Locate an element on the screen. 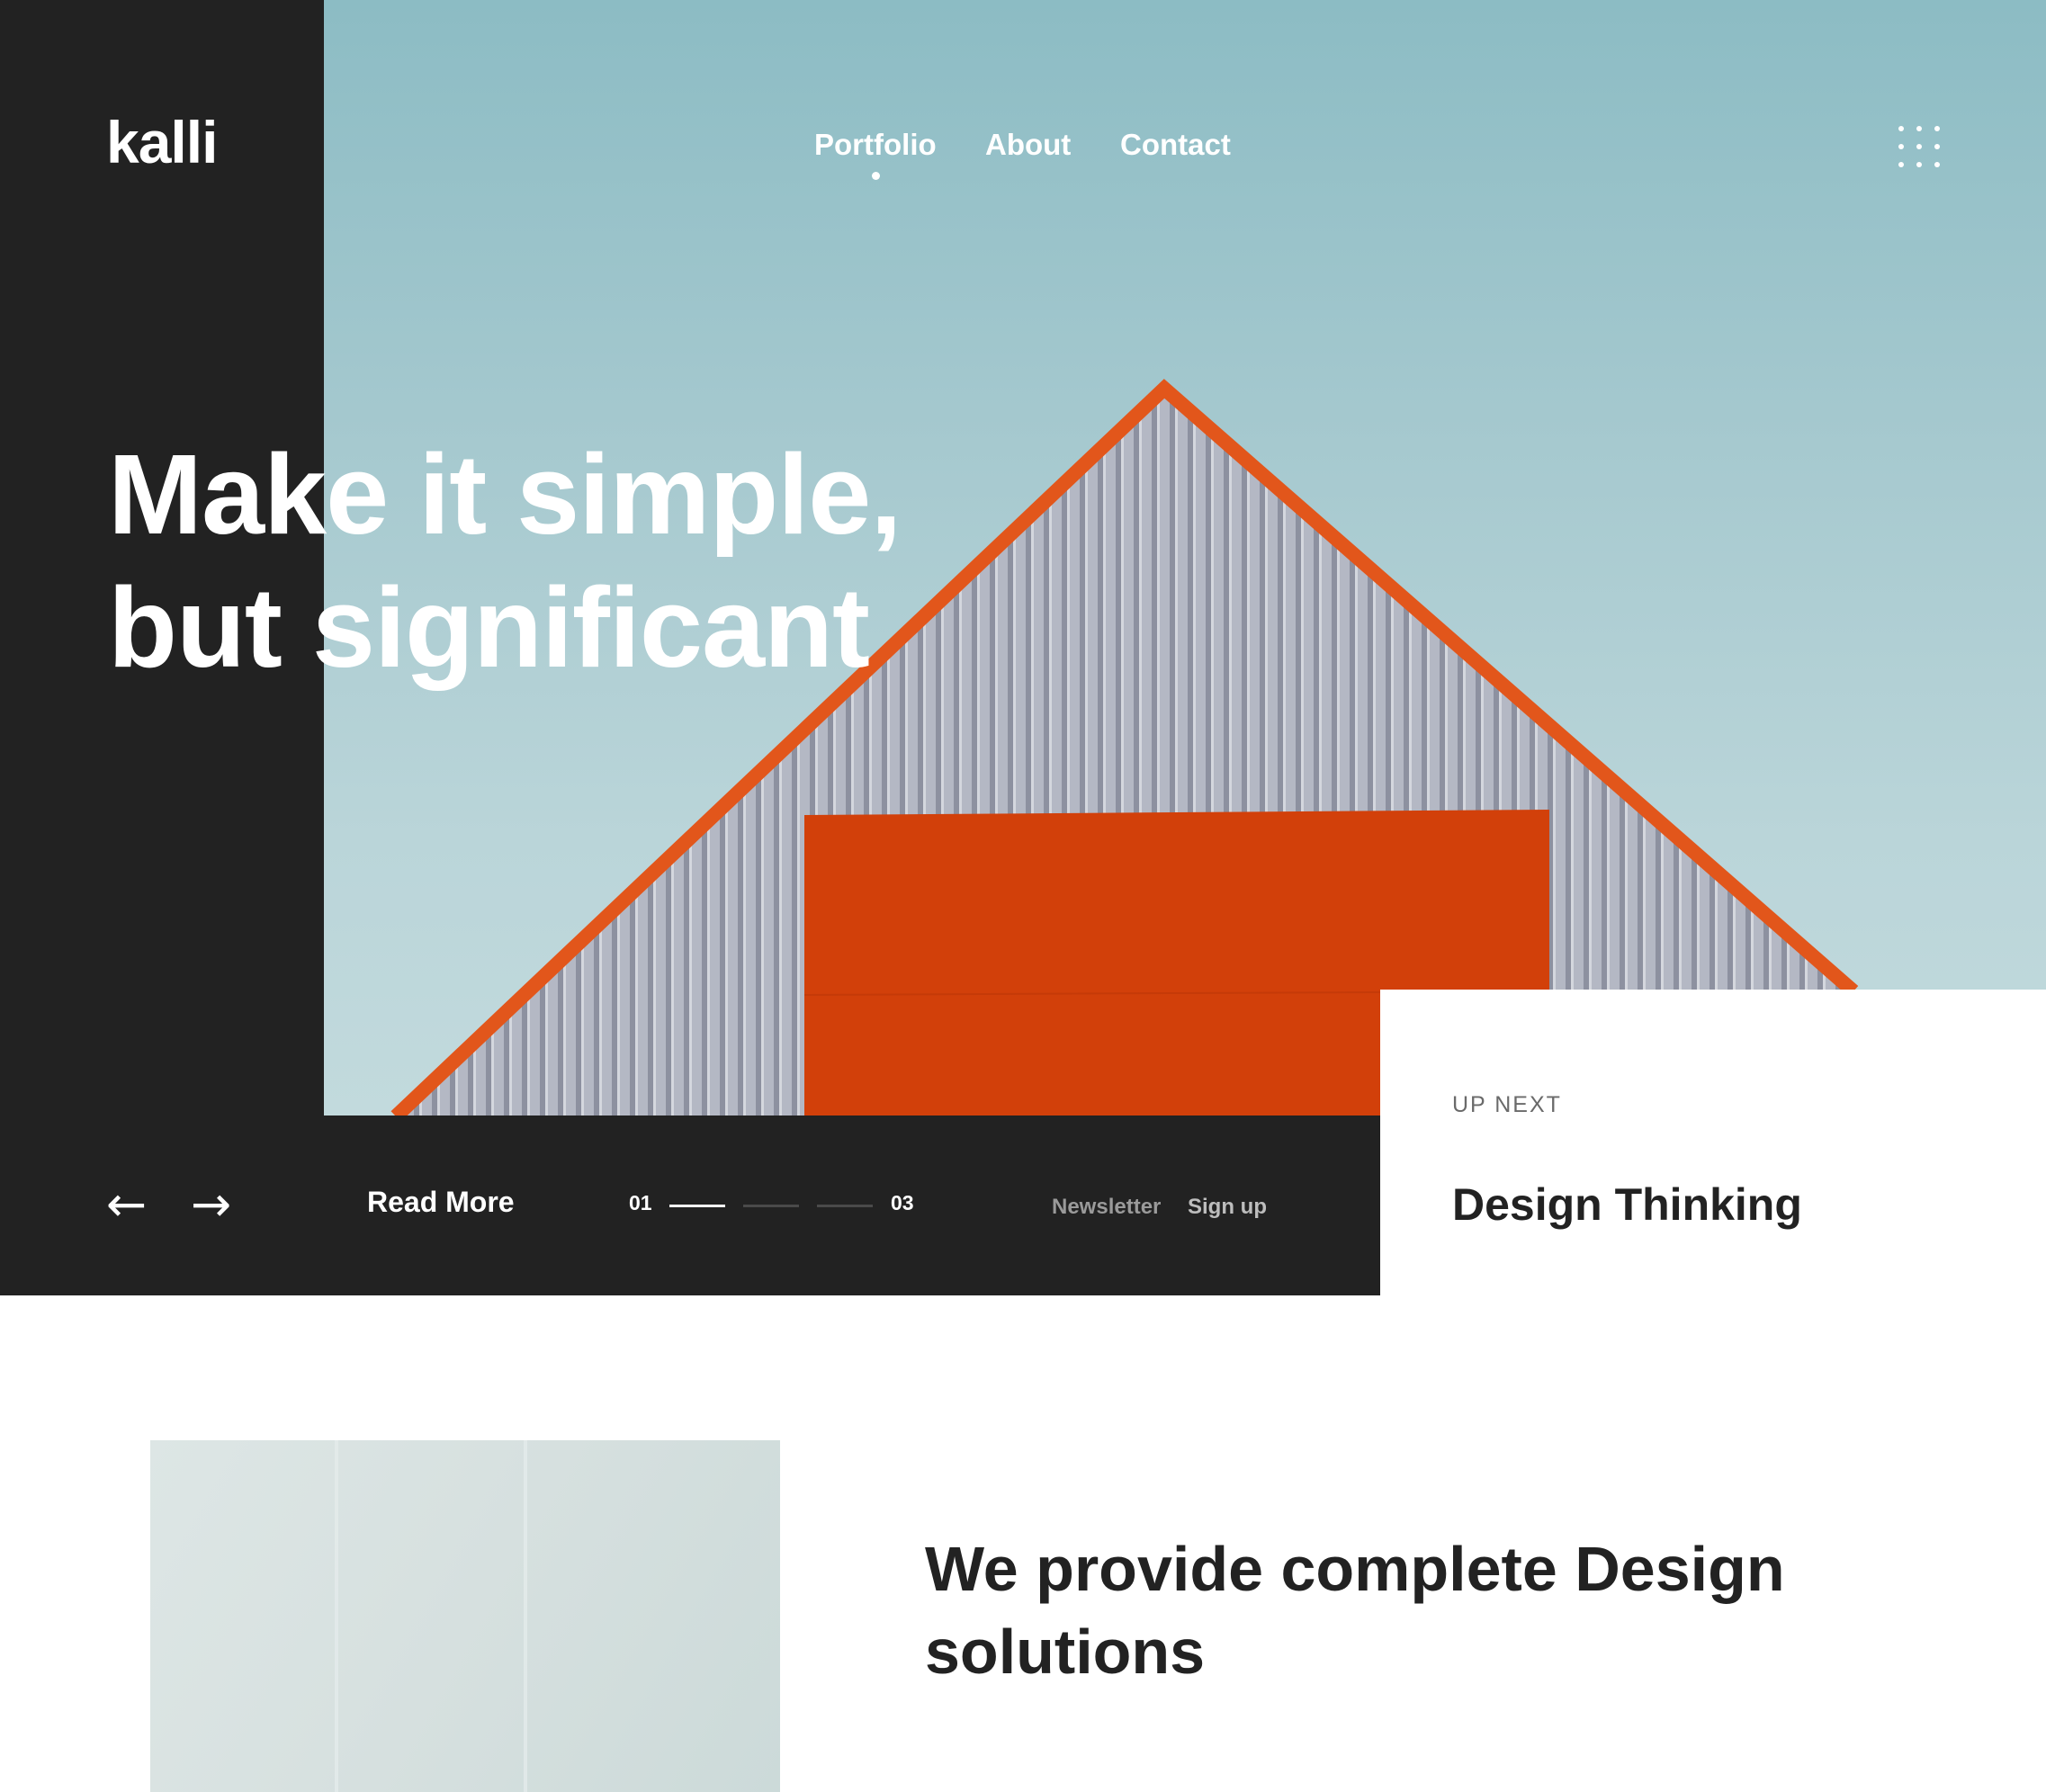 Image resolution: width=2046 pixels, height=1792 pixels. up-next-card is located at coordinates (1713, 1142).